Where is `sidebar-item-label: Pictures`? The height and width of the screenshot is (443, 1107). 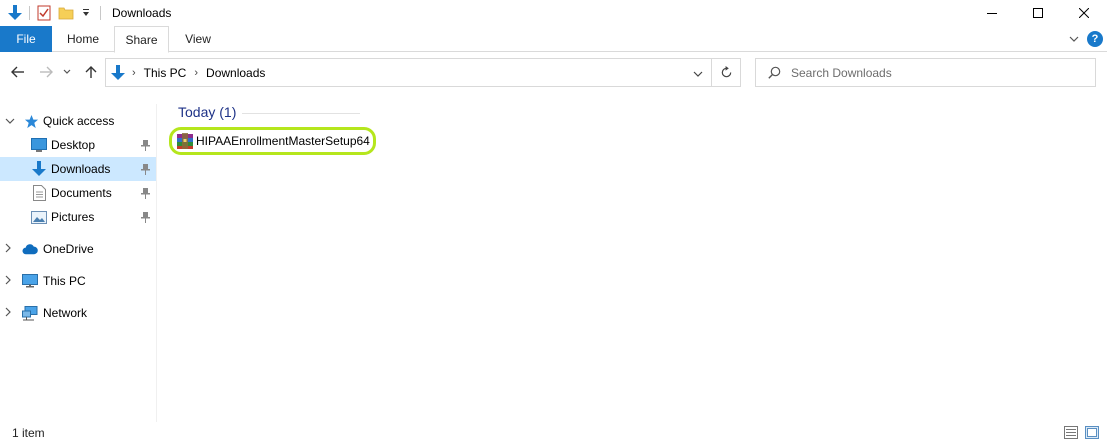 sidebar-item-label: Pictures is located at coordinates (73, 217).